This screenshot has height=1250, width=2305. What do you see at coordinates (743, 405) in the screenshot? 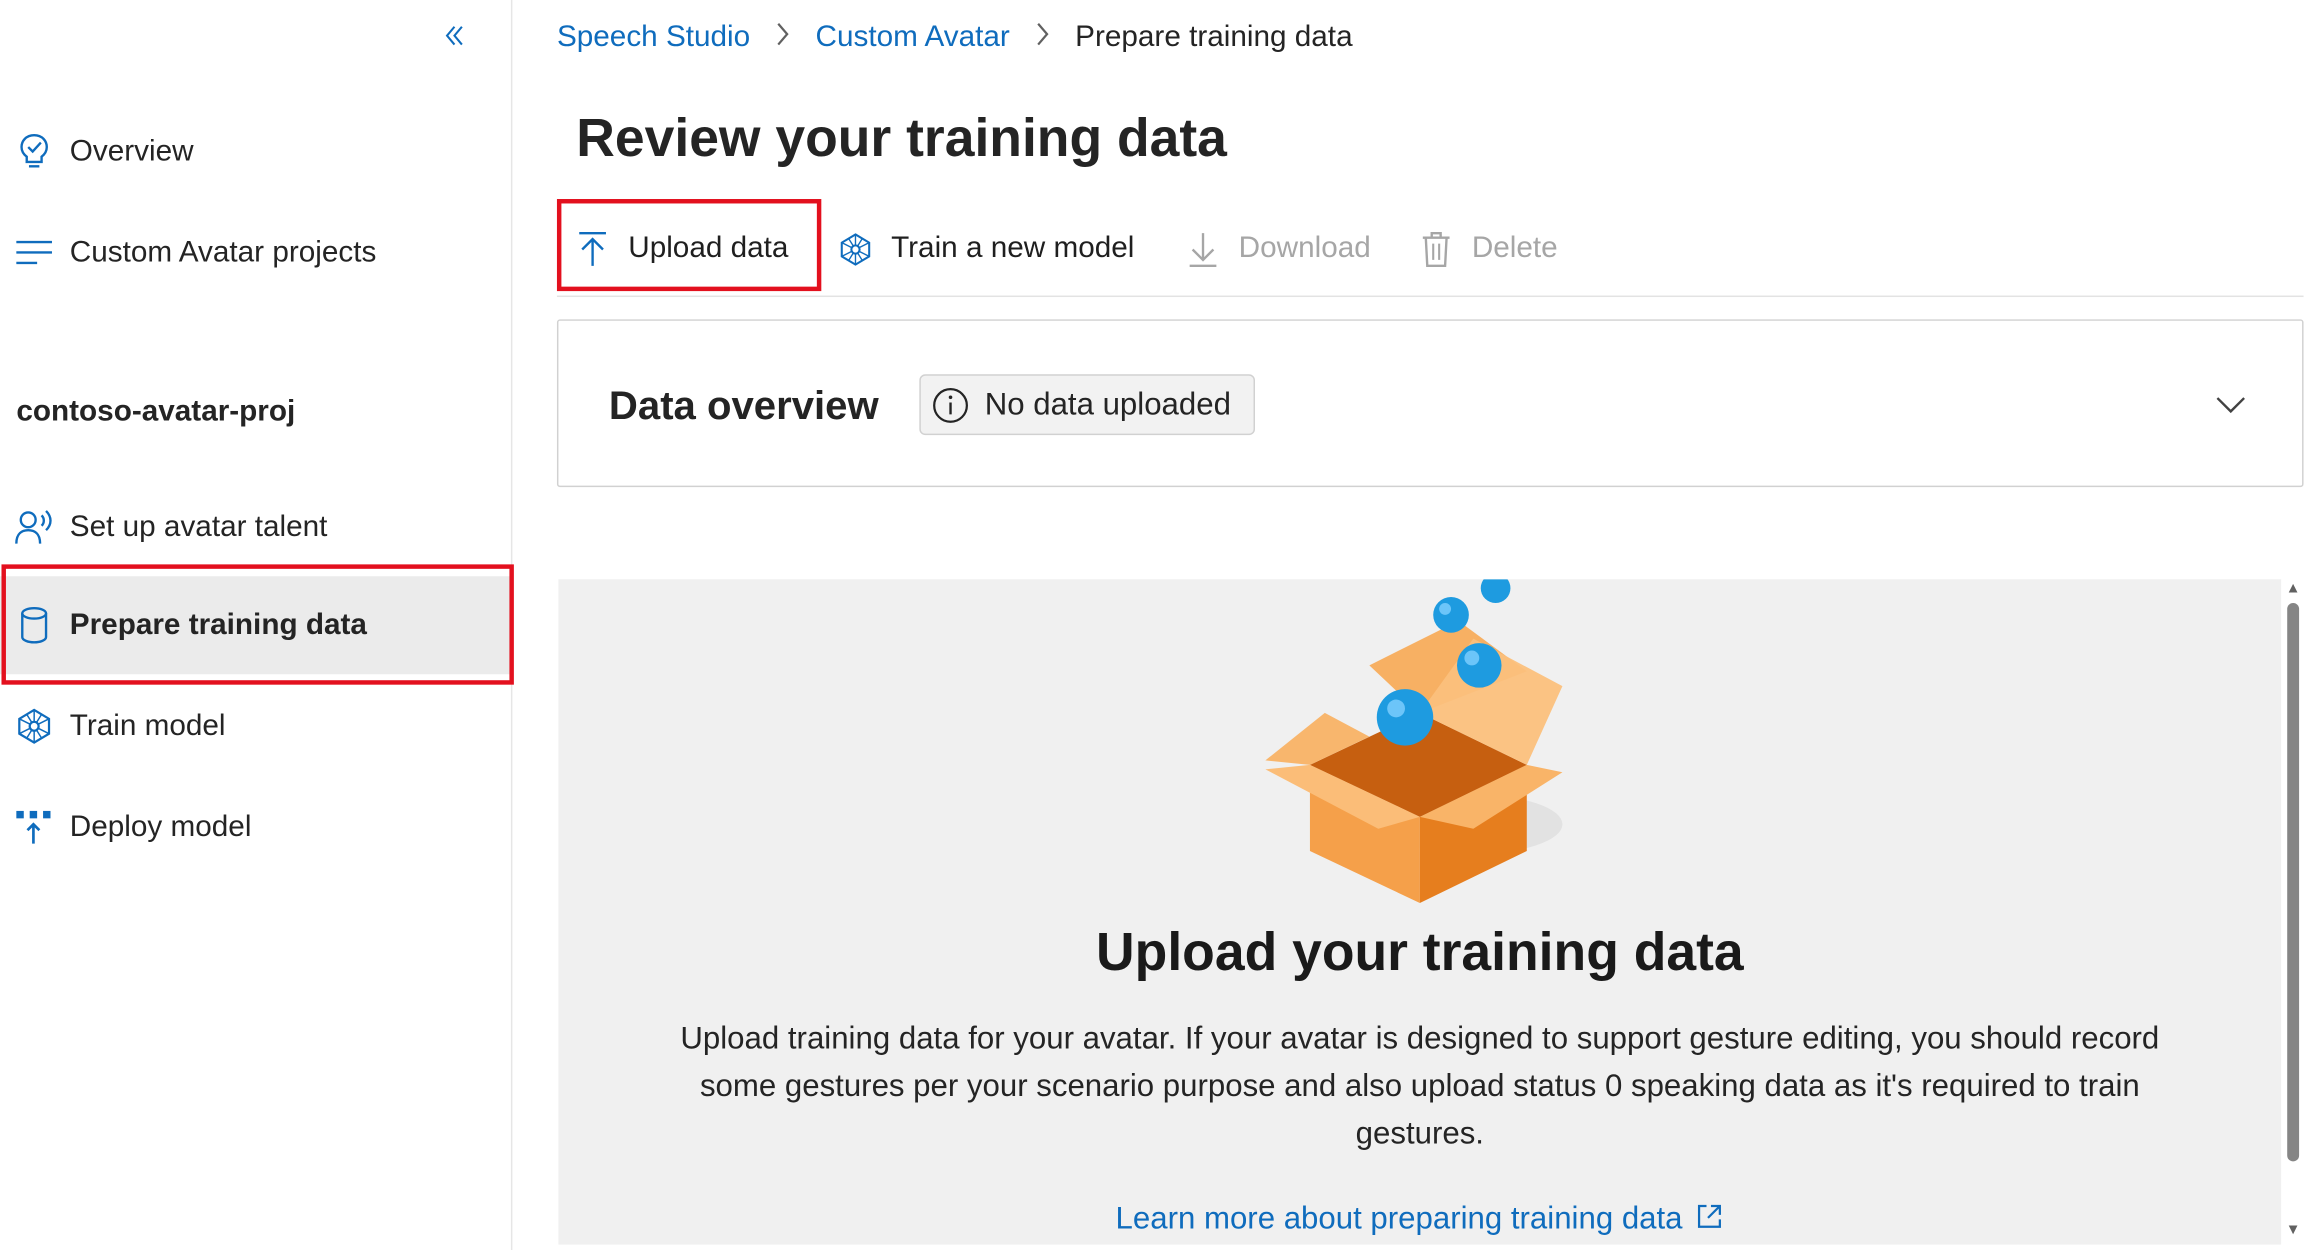
I see `data-overview-title: Data overview` at bounding box center [743, 405].